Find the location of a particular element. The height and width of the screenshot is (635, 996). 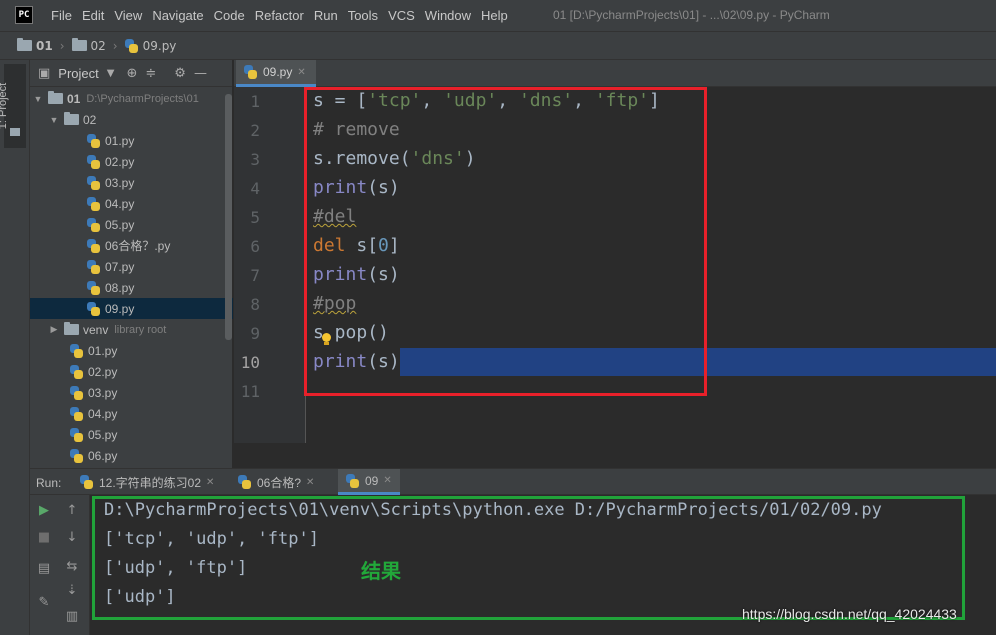

tree-item-file: 06.py is located at coordinates (131, 455).